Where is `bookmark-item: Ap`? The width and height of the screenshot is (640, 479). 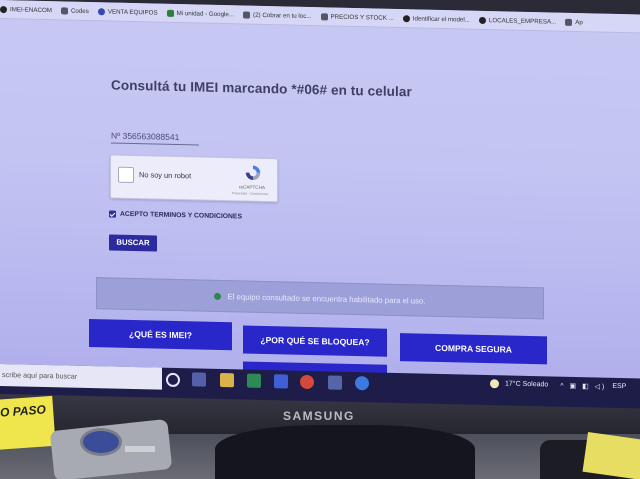 bookmark-item: Ap is located at coordinates (574, 22).